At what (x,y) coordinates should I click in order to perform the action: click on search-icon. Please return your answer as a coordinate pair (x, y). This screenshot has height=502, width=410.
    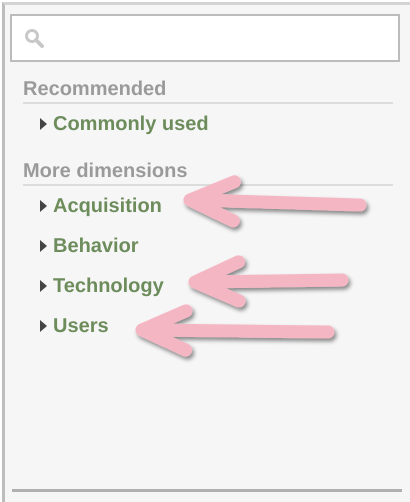
    Looking at the image, I should click on (34, 38).